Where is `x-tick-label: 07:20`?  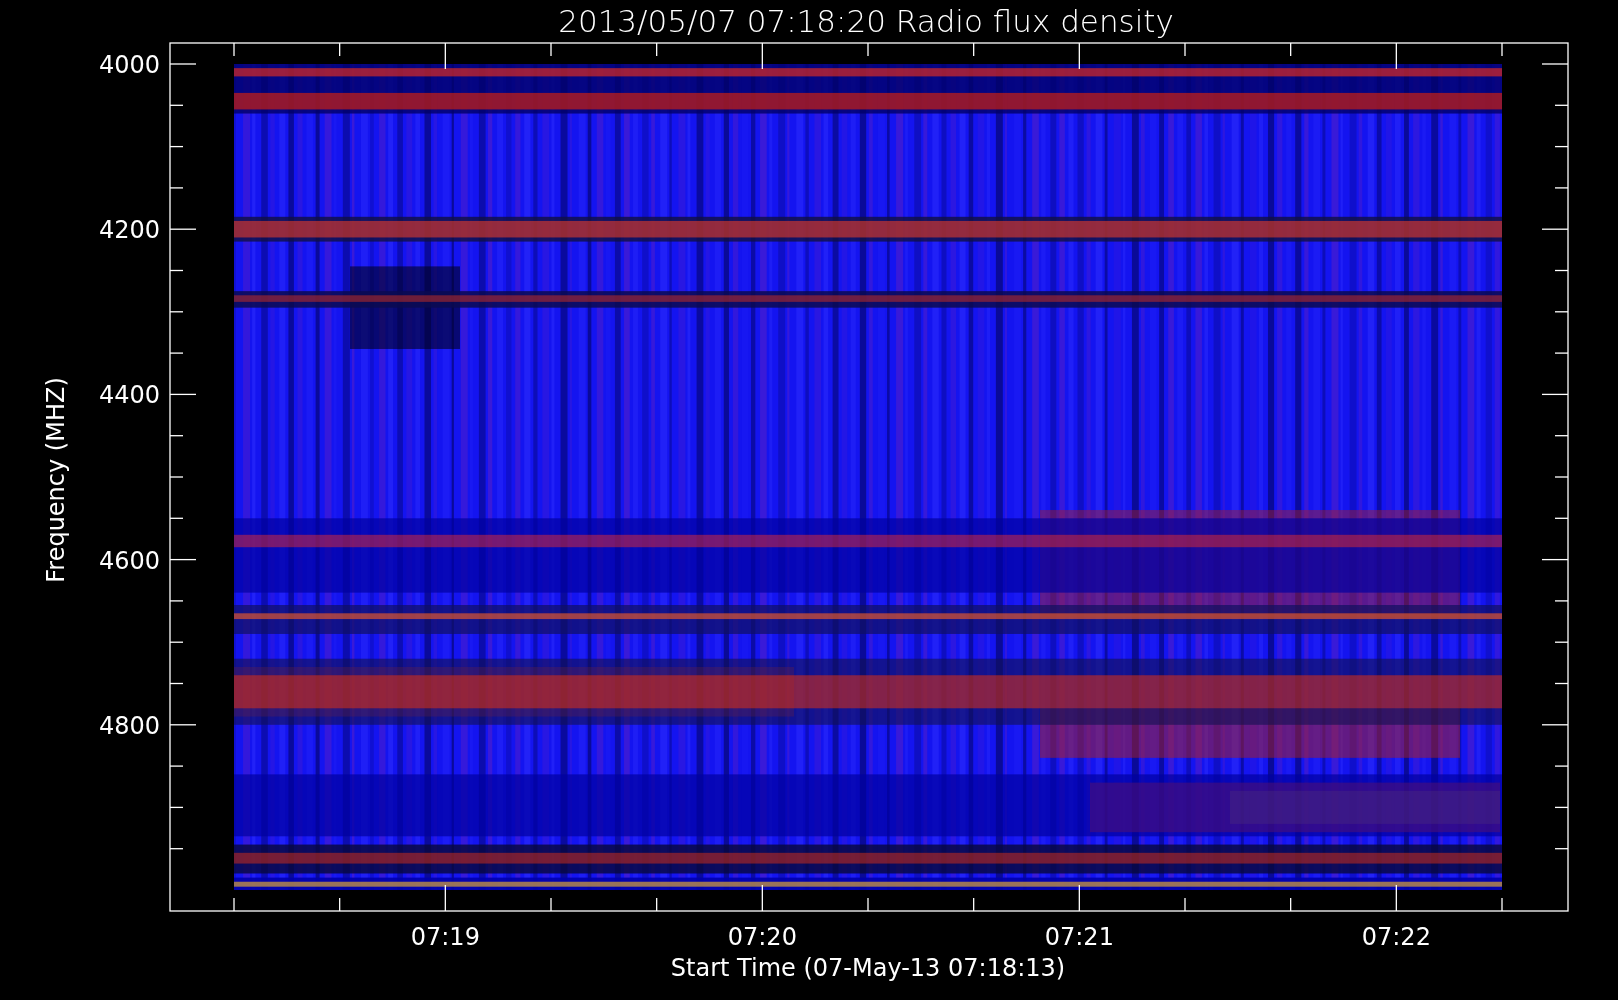
x-tick-label: 07:20 is located at coordinates (762, 937).